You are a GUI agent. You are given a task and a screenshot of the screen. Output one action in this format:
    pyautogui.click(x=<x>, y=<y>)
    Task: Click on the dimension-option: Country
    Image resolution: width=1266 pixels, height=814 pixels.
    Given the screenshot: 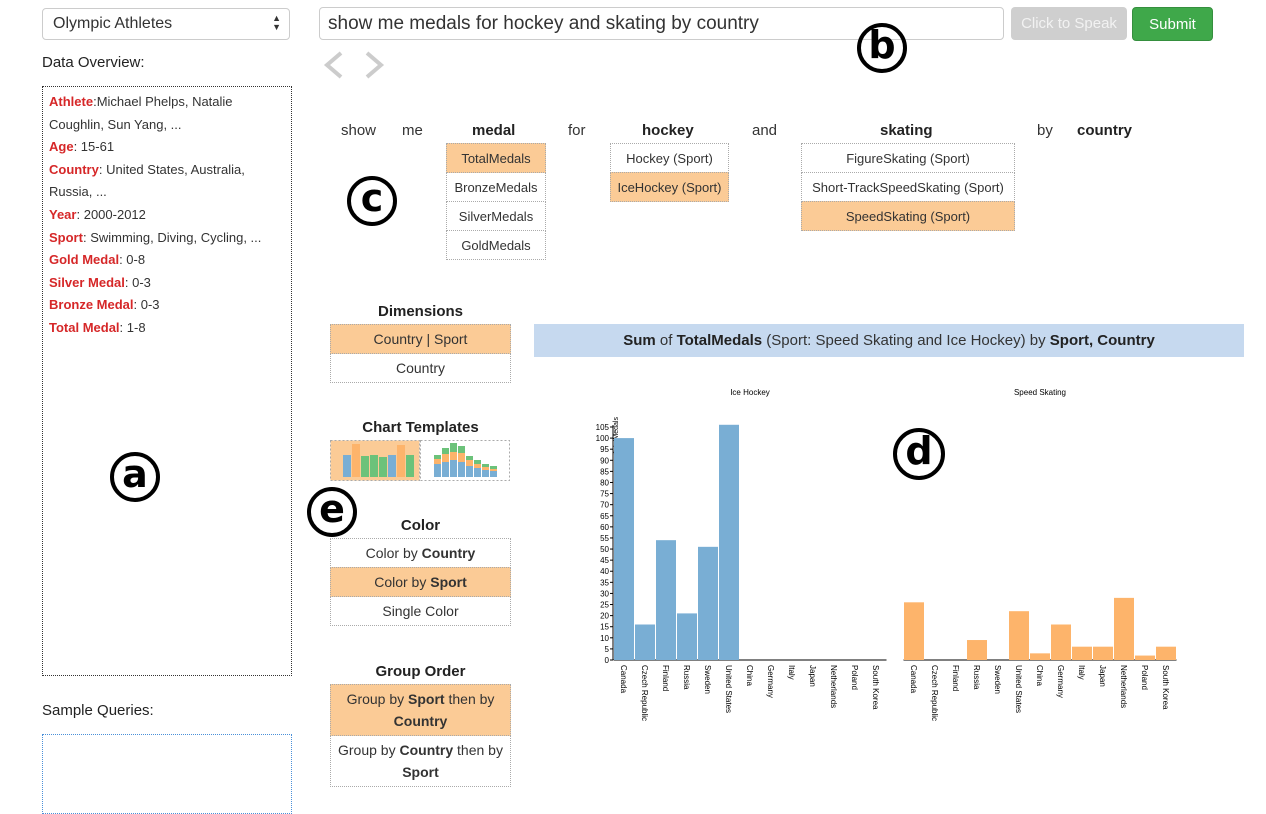 What is the action you would take?
    pyautogui.click(x=420, y=368)
    